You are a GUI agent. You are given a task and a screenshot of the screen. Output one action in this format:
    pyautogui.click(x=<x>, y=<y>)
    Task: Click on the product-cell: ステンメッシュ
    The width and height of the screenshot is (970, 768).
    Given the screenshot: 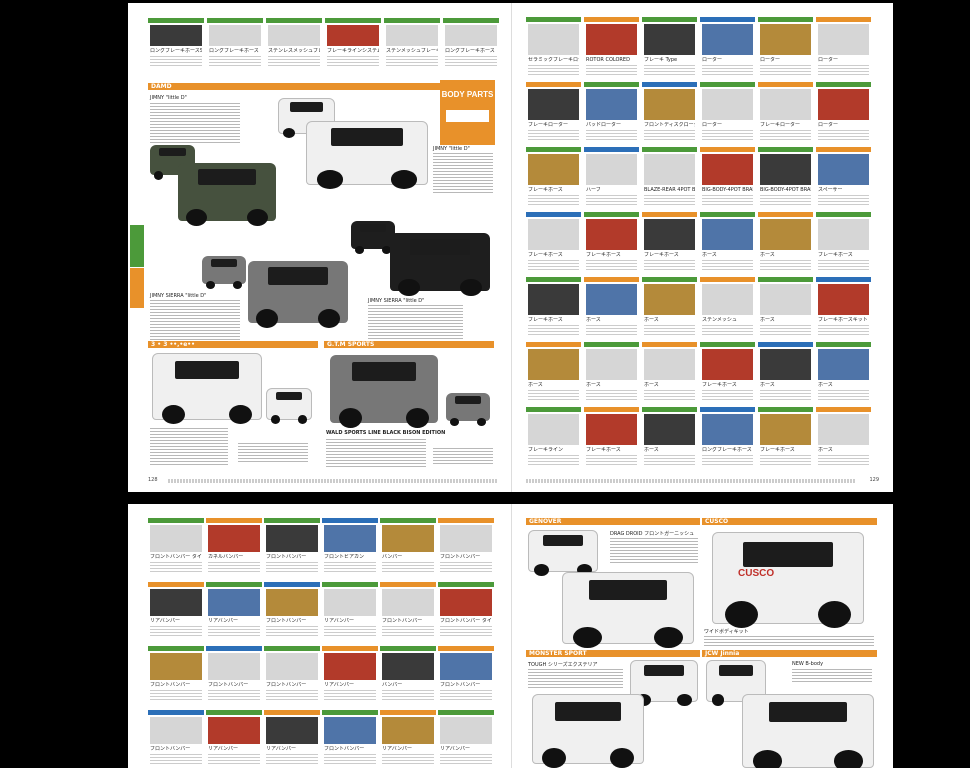 What is the action you would take?
    pyautogui.click(x=727, y=308)
    